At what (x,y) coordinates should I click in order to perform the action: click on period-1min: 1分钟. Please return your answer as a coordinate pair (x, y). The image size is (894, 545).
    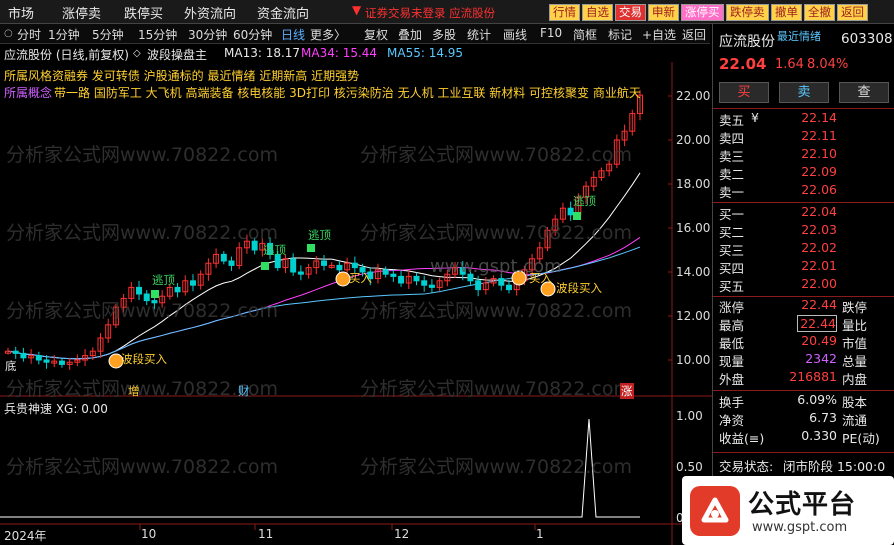
    Looking at the image, I should click on (64, 34).